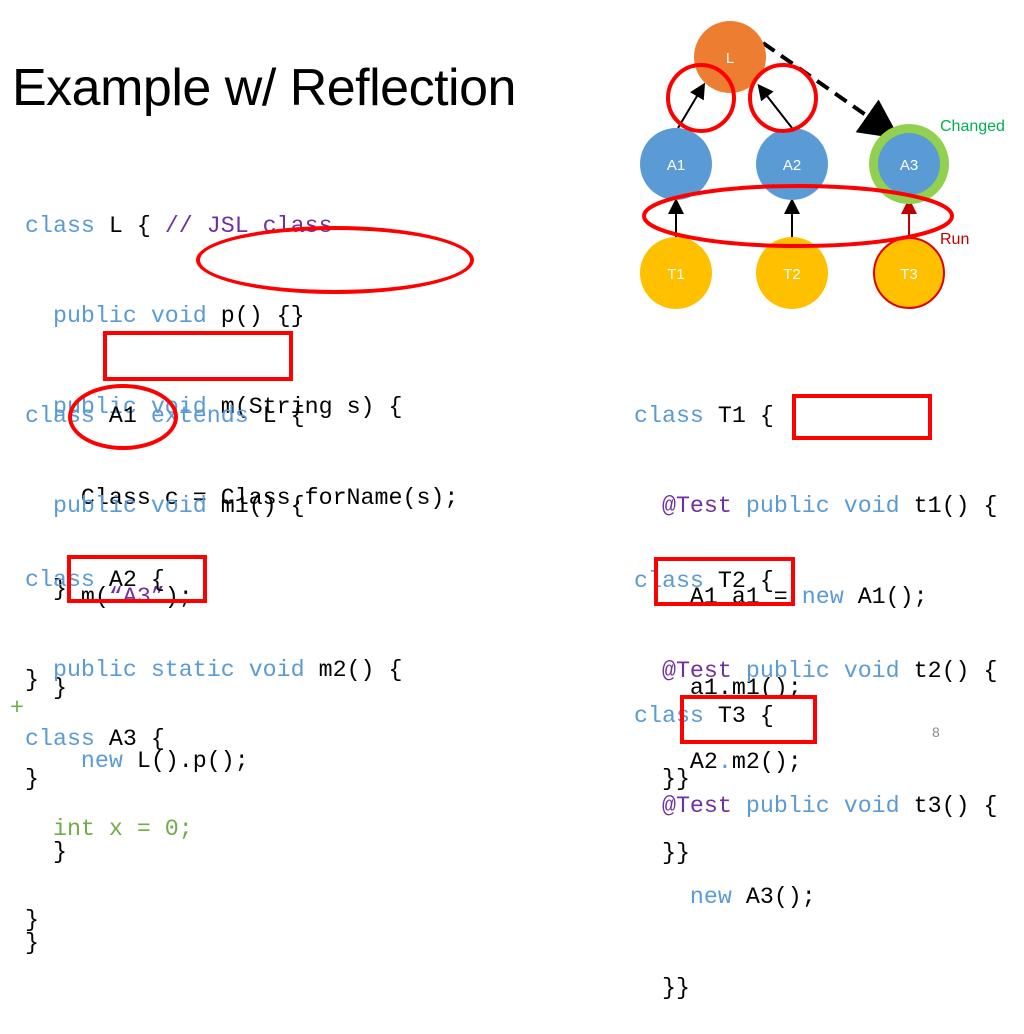  I want to click on edge-A1-L, so click(691, 105).